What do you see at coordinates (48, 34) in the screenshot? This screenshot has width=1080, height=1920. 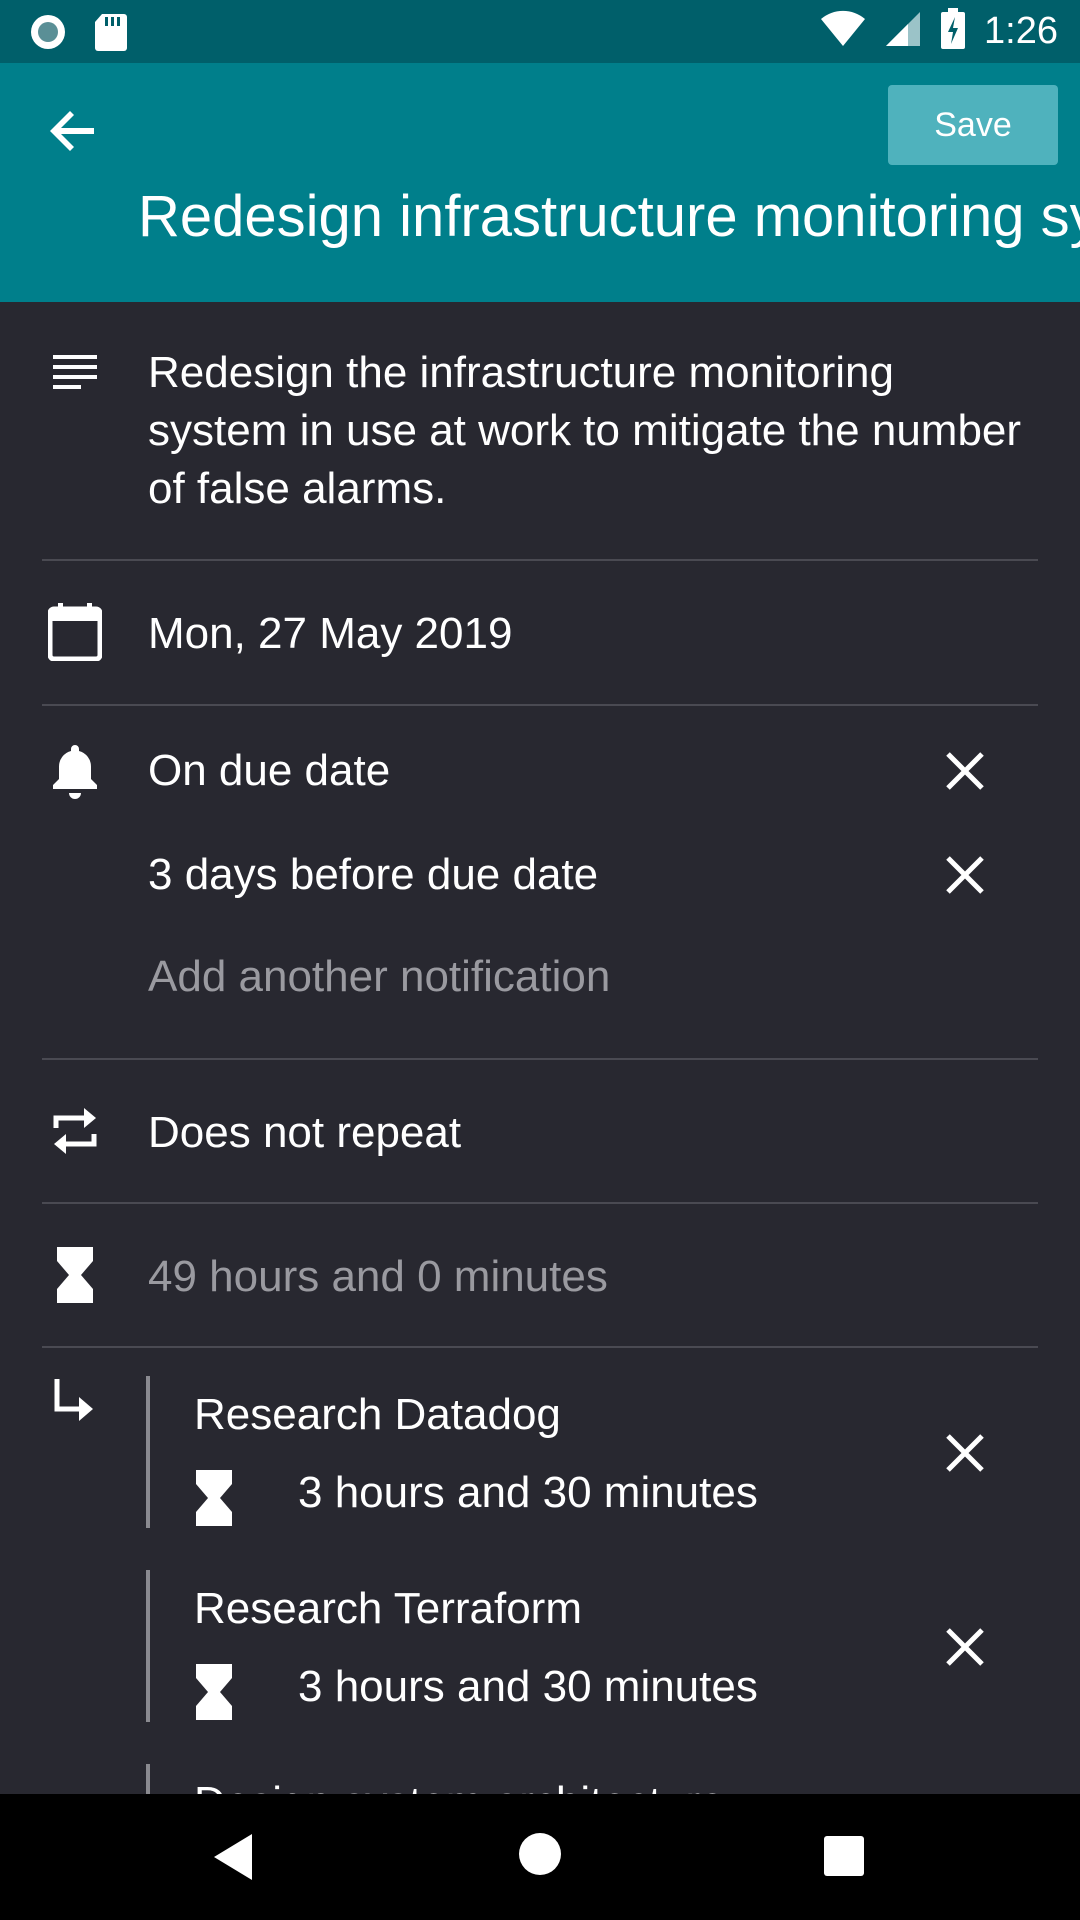 I see `record-icon` at bounding box center [48, 34].